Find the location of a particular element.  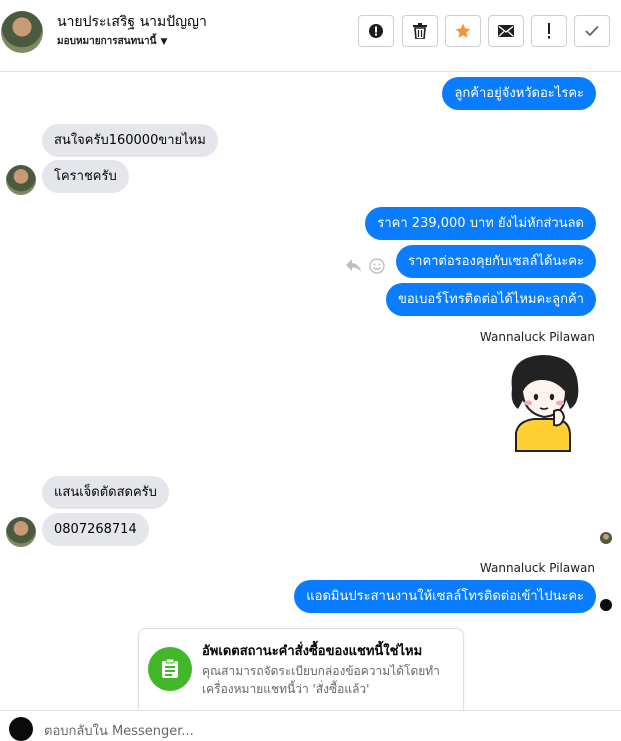

message-incoming: สนใจครับ160000ขายไหม is located at coordinates (130, 140).